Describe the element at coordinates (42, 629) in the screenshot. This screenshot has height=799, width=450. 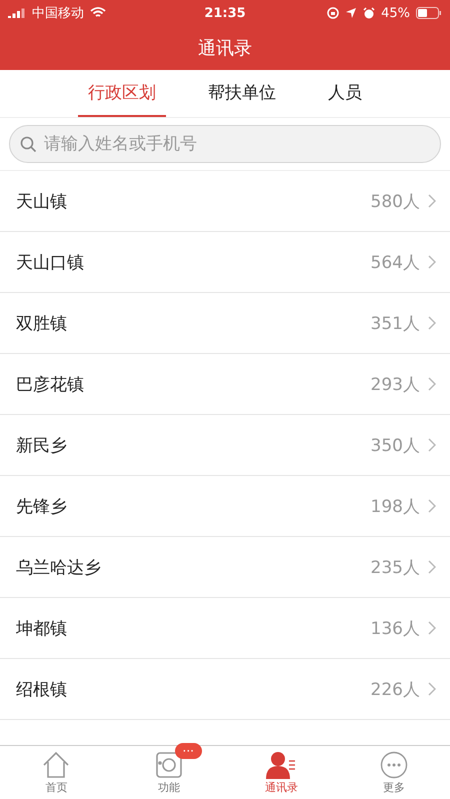
I see `town-name: 坤都镇` at that location.